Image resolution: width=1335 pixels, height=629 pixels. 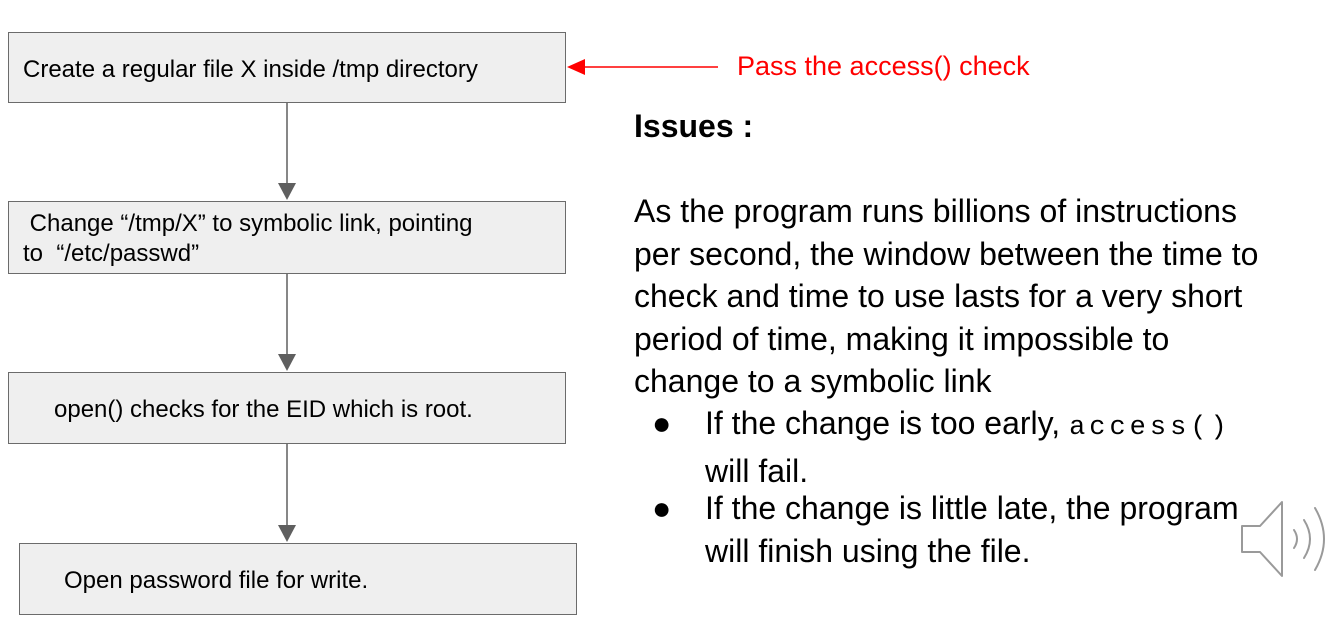 I want to click on paragraph-line: change to a symbolic link, so click(x=813, y=381).